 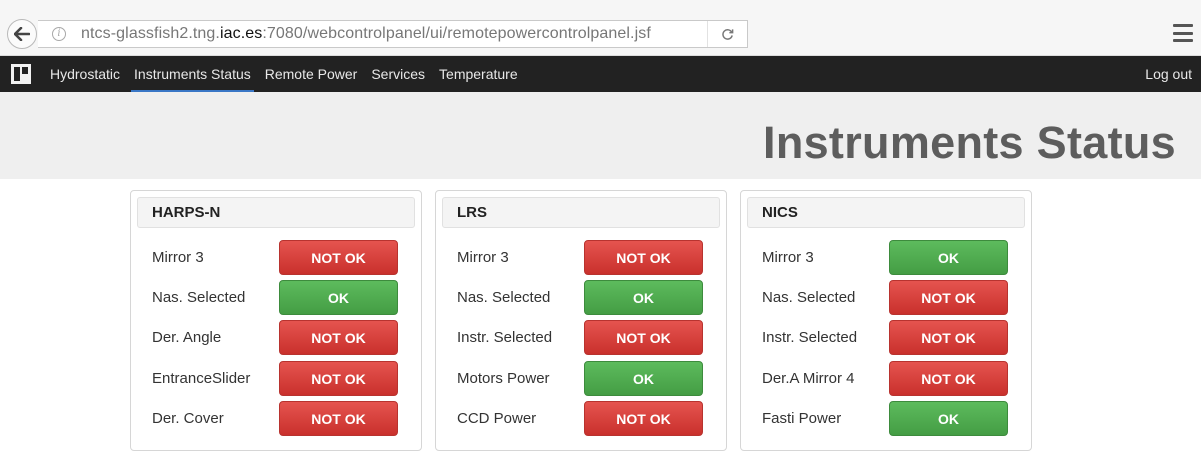 What do you see at coordinates (887, 379) in the screenshot?
I see `status-row: Der.A Mirror 4 NOT OK` at bounding box center [887, 379].